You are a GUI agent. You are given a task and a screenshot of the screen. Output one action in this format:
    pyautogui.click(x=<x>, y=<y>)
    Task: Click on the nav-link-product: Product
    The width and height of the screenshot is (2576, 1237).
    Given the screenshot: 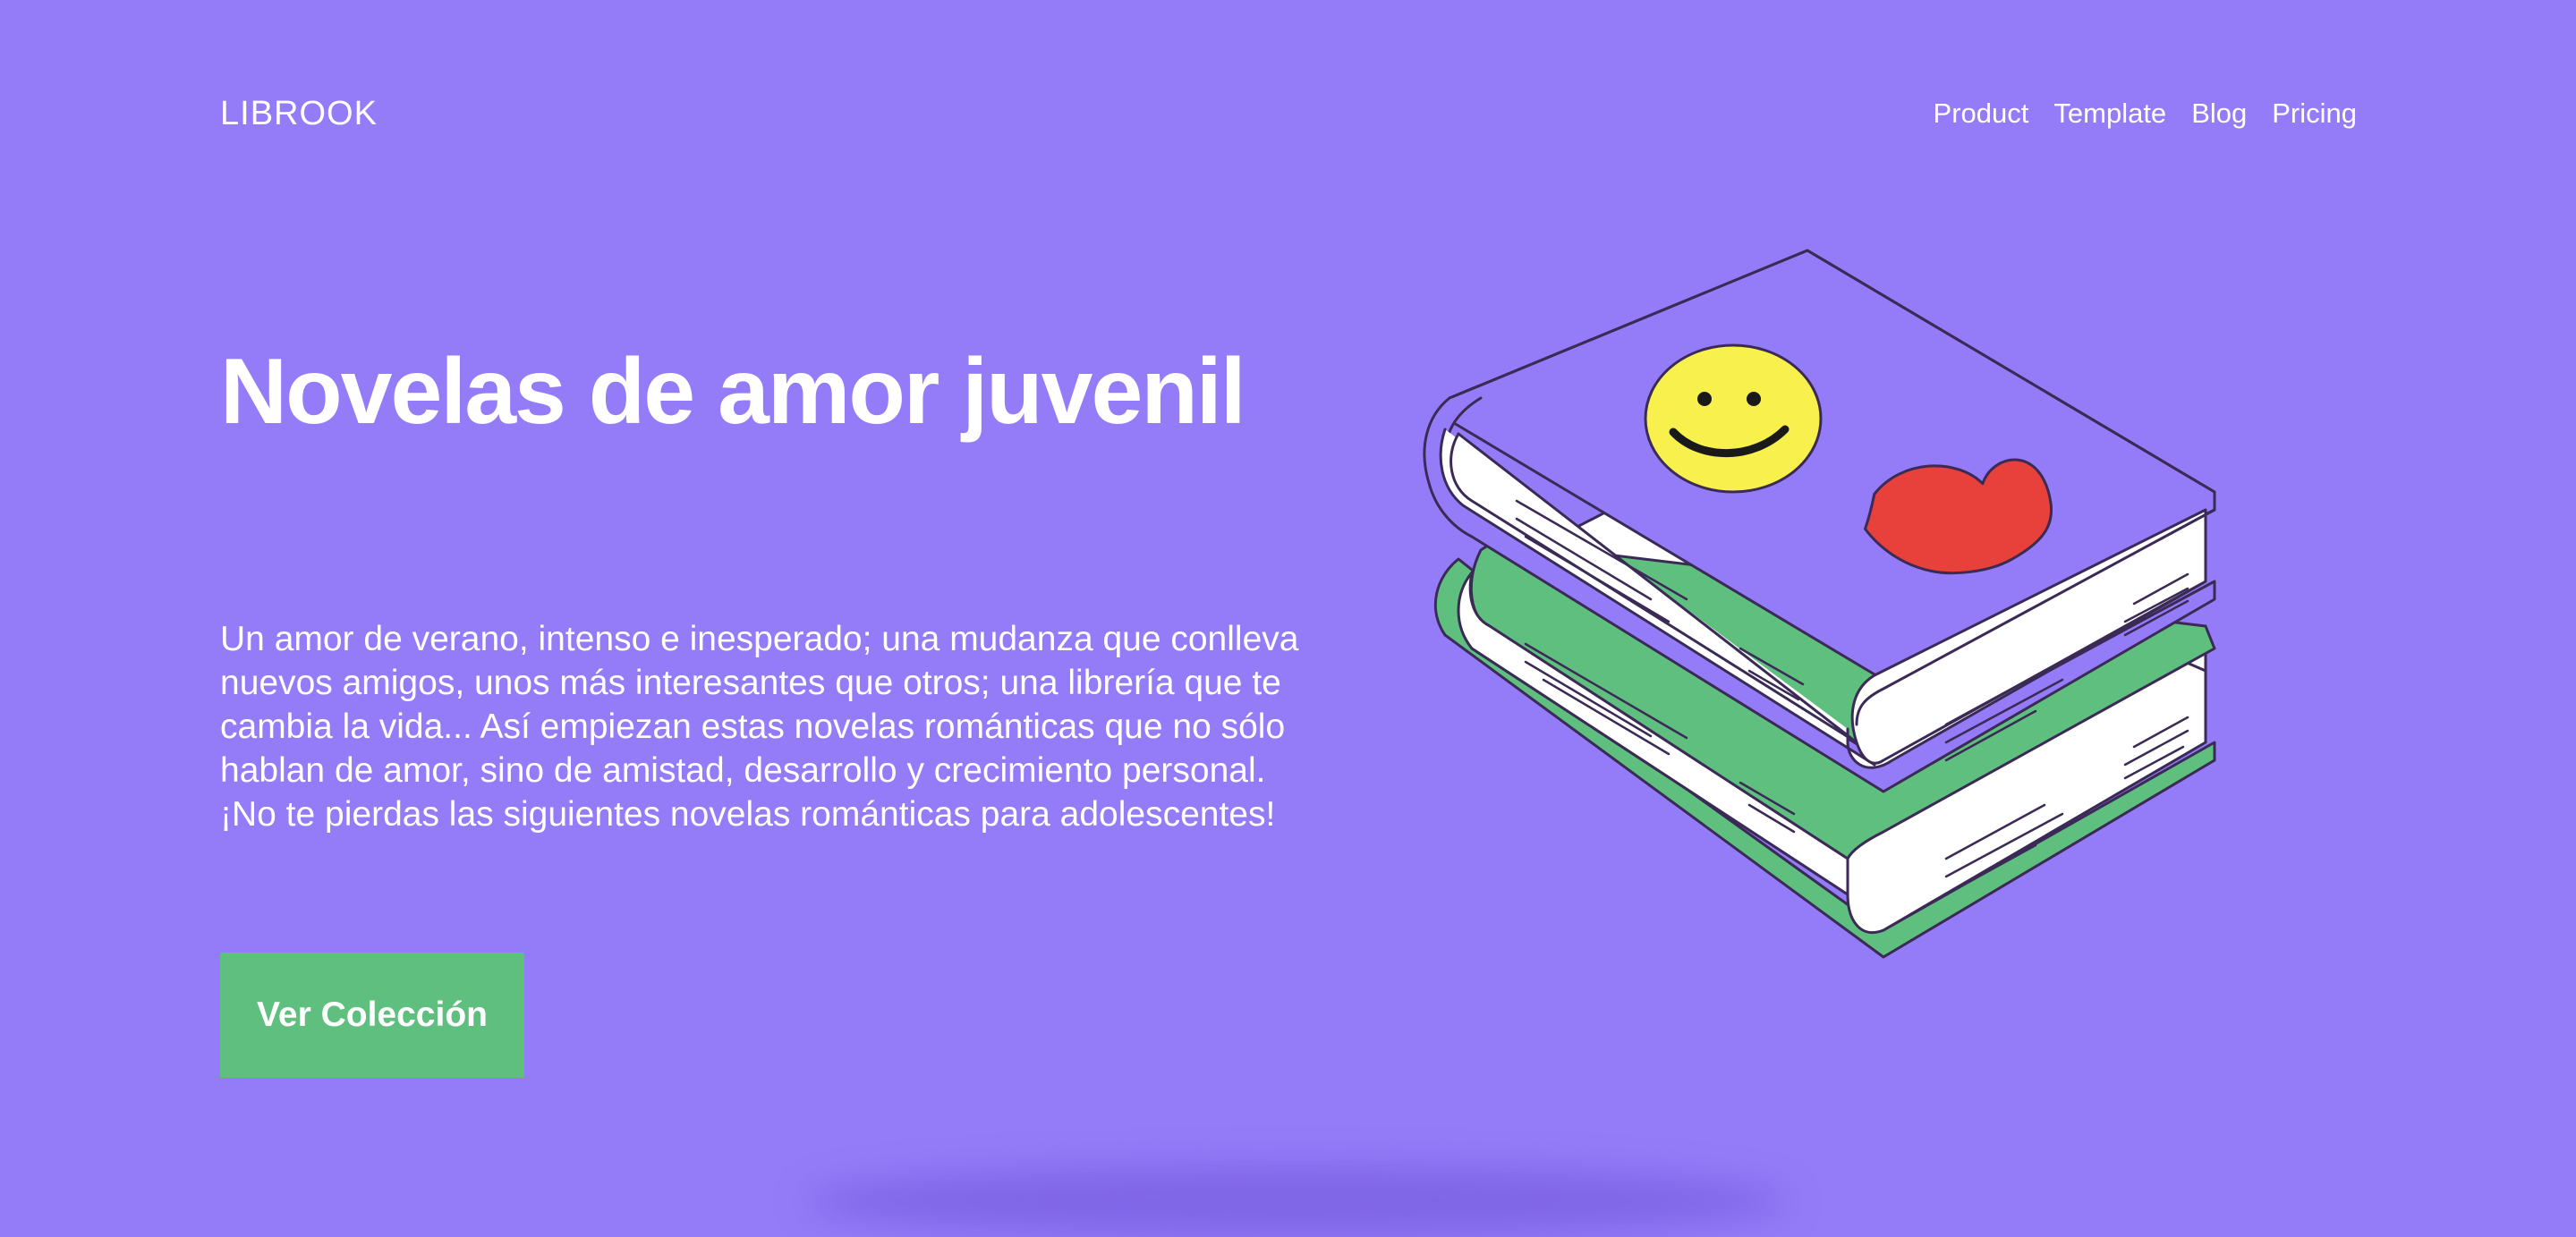 What is the action you would take?
    pyautogui.click(x=1982, y=113)
    